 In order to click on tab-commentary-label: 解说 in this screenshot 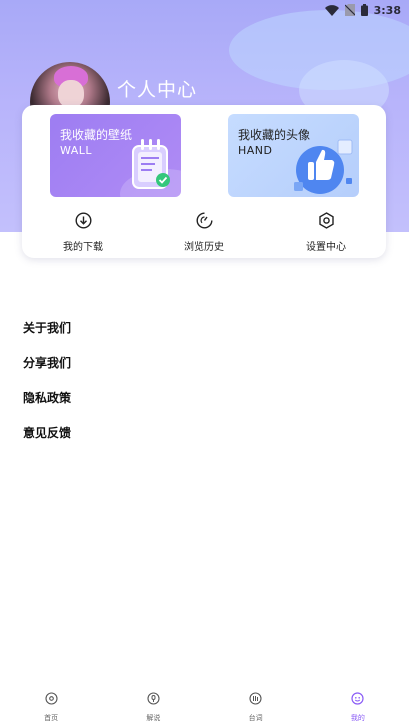, I will do `click(153, 718)`.